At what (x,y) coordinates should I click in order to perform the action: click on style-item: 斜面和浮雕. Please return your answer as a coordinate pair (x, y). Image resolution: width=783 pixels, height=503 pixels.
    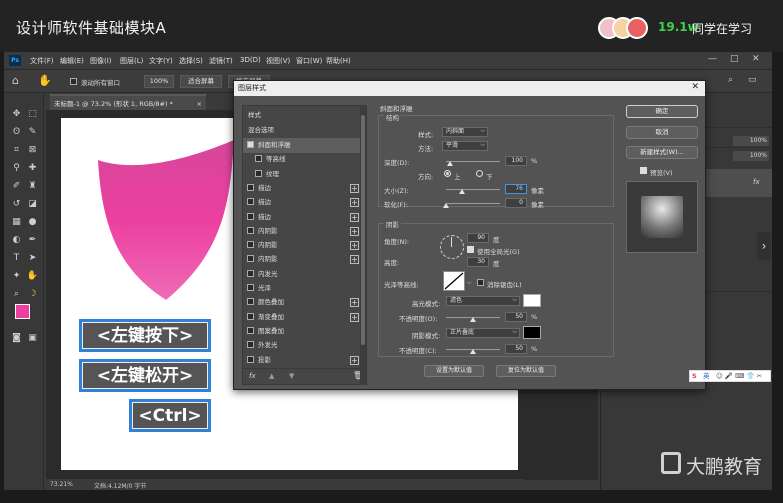
    Looking at the image, I should click on (303, 145).